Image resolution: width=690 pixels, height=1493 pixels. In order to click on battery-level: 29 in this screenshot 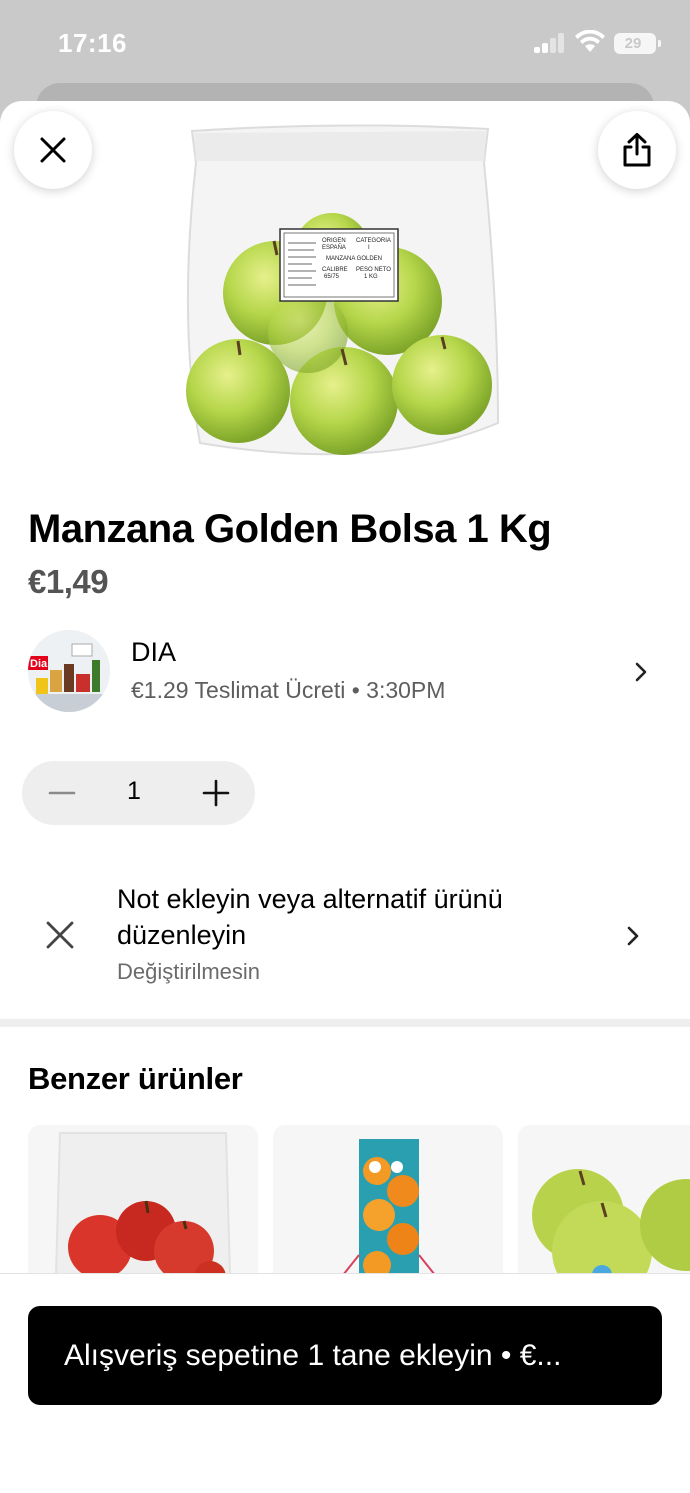, I will do `click(633, 43)`.